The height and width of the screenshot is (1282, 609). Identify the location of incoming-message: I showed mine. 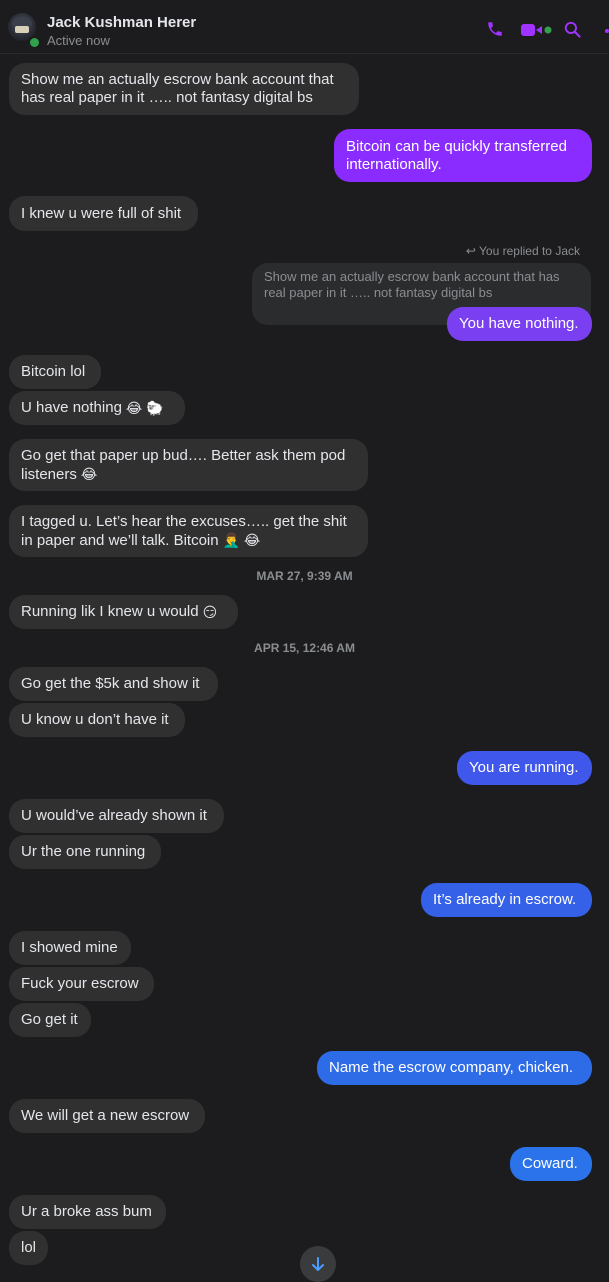
(70, 948).